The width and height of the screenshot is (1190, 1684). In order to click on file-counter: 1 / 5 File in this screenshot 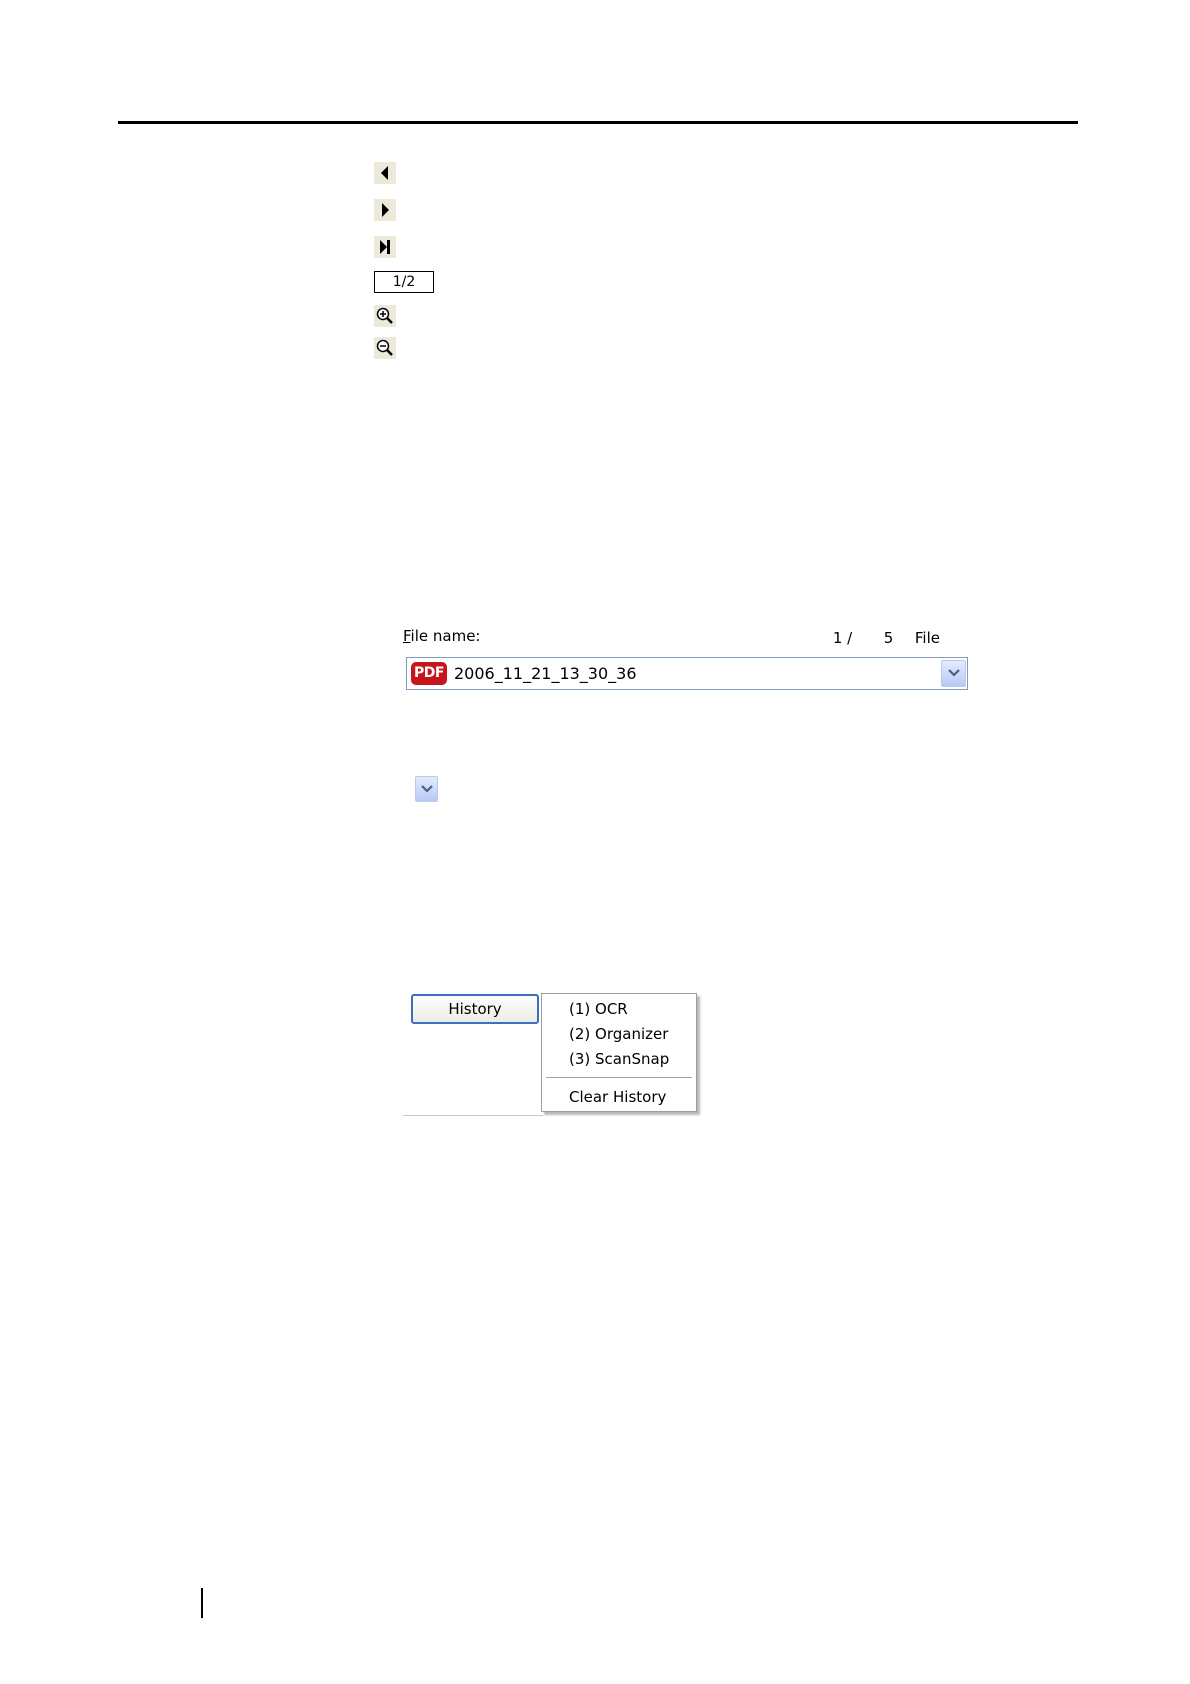, I will do `click(886, 638)`.